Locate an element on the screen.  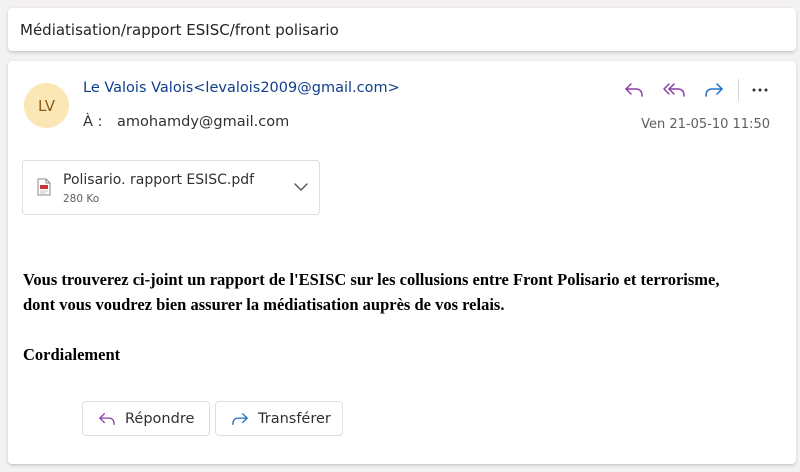
message-actions is located at coordinates (694, 90).